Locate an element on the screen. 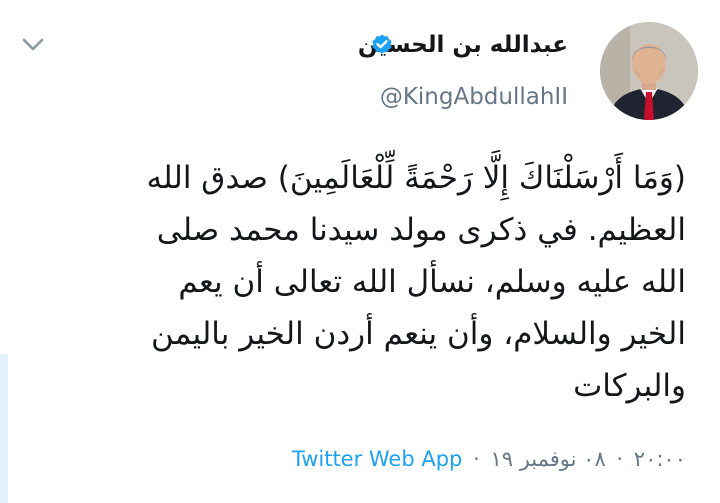 The height and width of the screenshot is (503, 720). tweet-time: ٢٠:٠٠ is located at coordinates (660, 459).